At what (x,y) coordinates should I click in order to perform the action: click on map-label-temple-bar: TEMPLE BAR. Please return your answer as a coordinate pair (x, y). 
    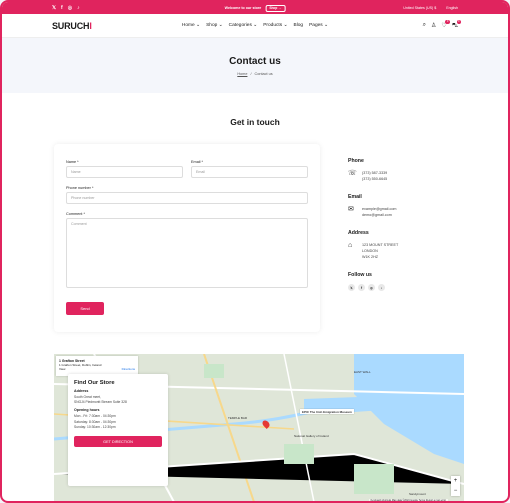
    Looking at the image, I should click on (238, 418).